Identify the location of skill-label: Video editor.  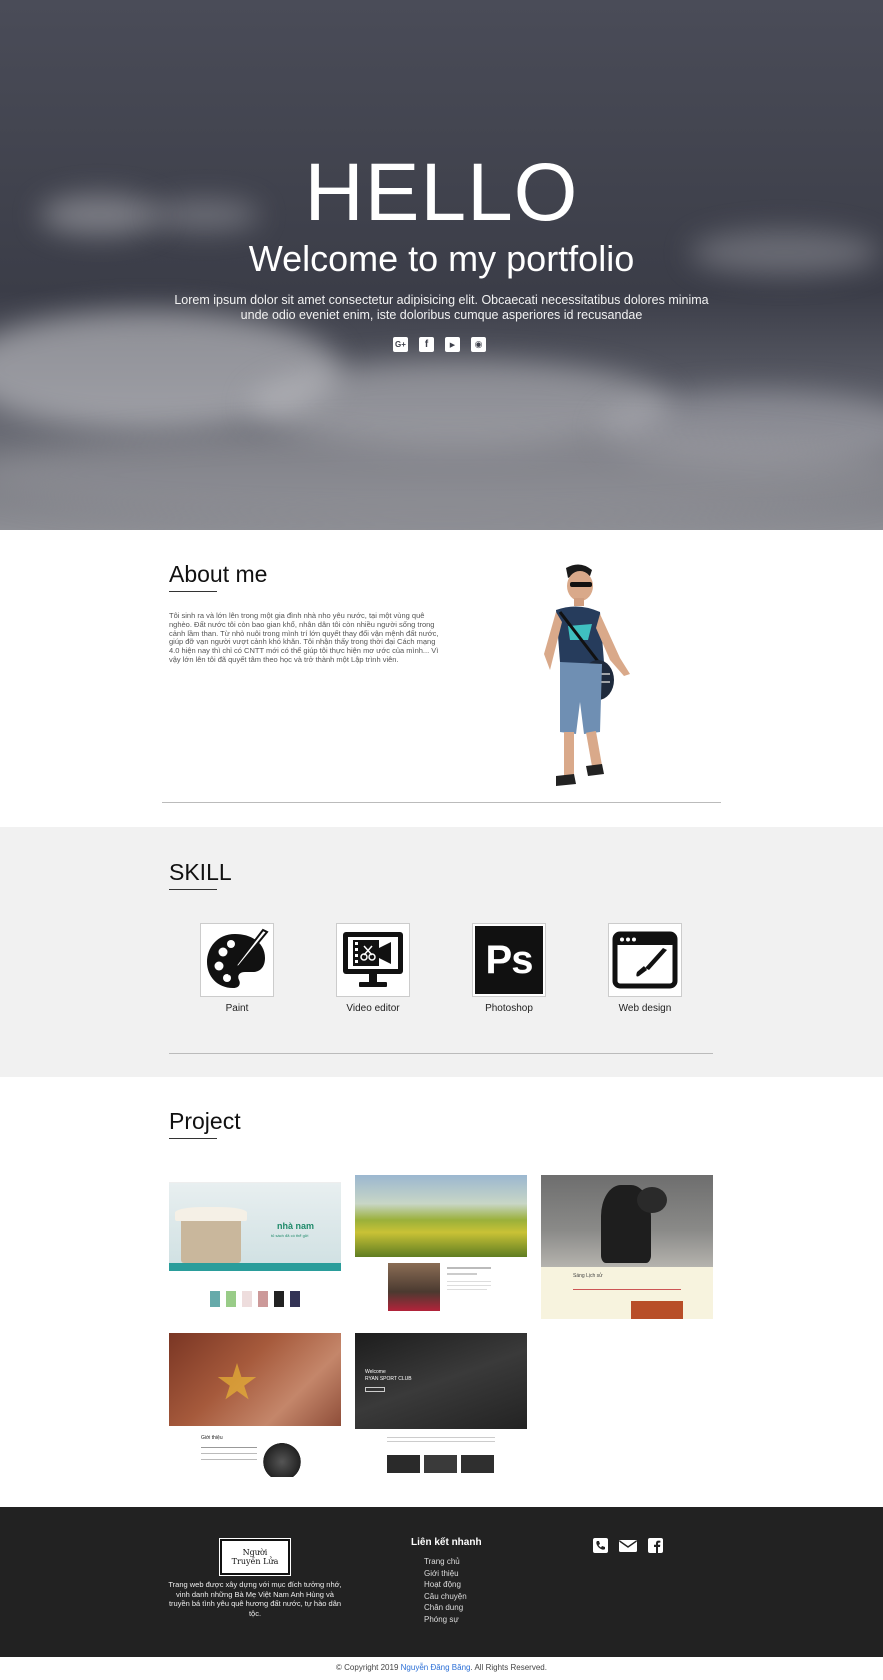
(373, 1008).